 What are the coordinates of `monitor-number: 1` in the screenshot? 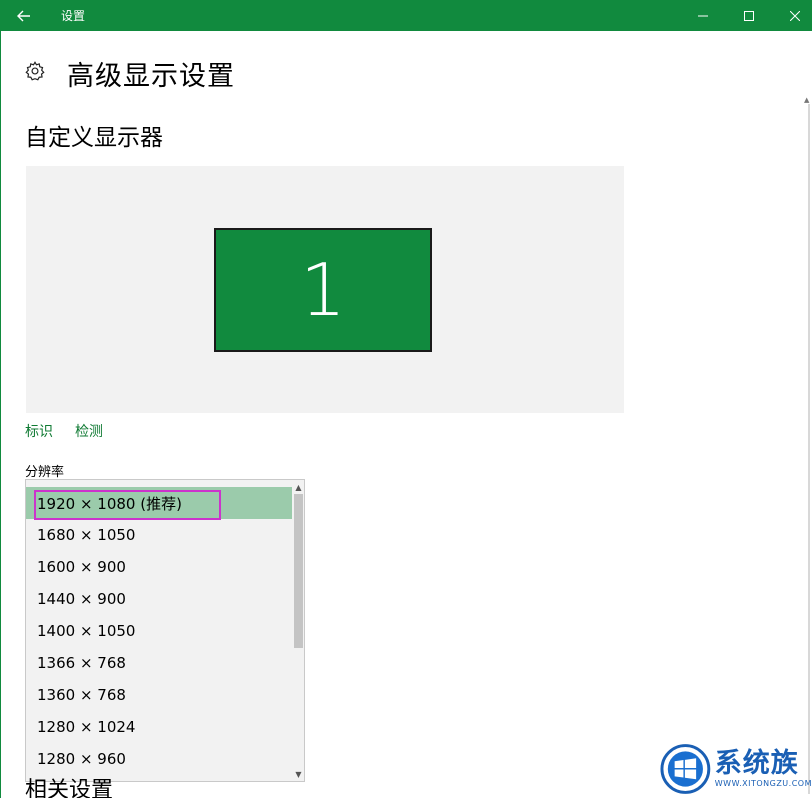 It's located at (323, 290).